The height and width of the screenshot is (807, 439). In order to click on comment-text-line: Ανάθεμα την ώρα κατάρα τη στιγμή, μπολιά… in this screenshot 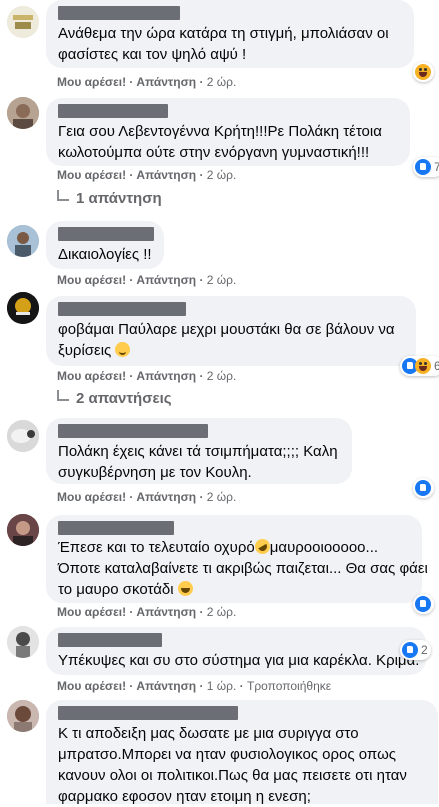, I will do `click(223, 33)`.